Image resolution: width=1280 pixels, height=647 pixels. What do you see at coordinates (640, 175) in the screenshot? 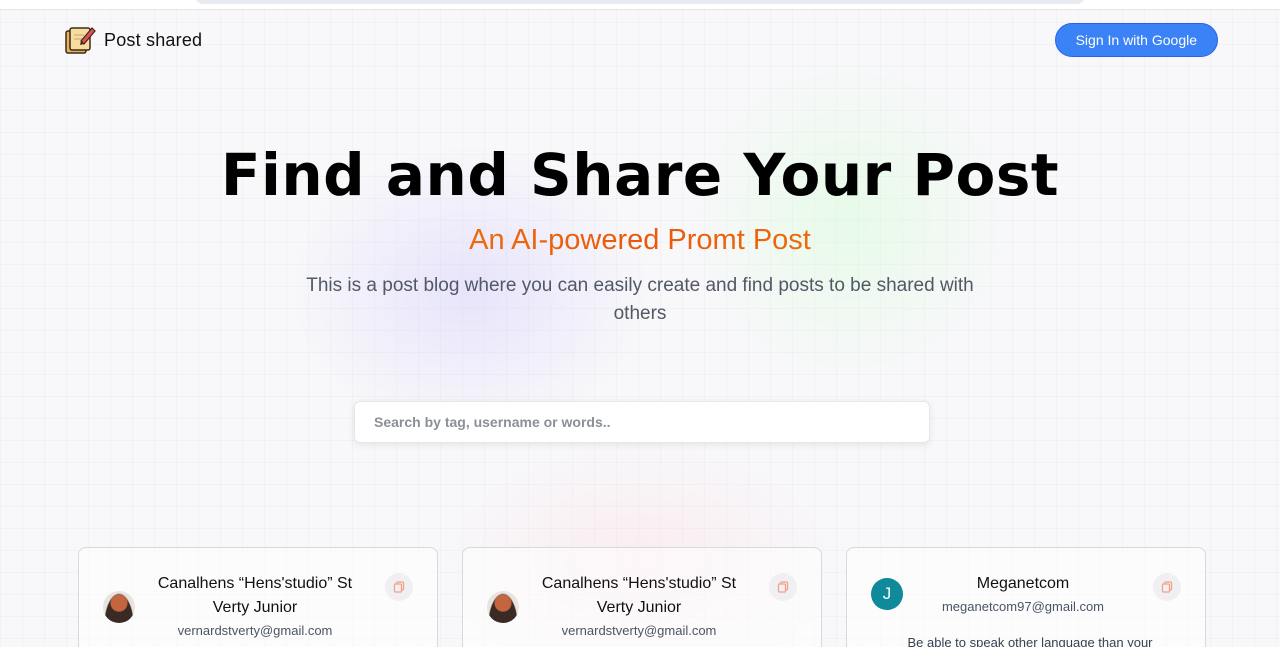
I see `hero-title: Find and Share Your Post` at bounding box center [640, 175].